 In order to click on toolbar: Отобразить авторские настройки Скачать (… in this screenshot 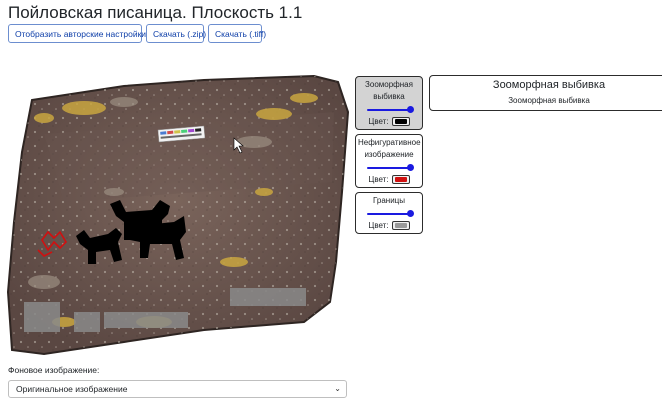, I will do `click(137, 33)`.